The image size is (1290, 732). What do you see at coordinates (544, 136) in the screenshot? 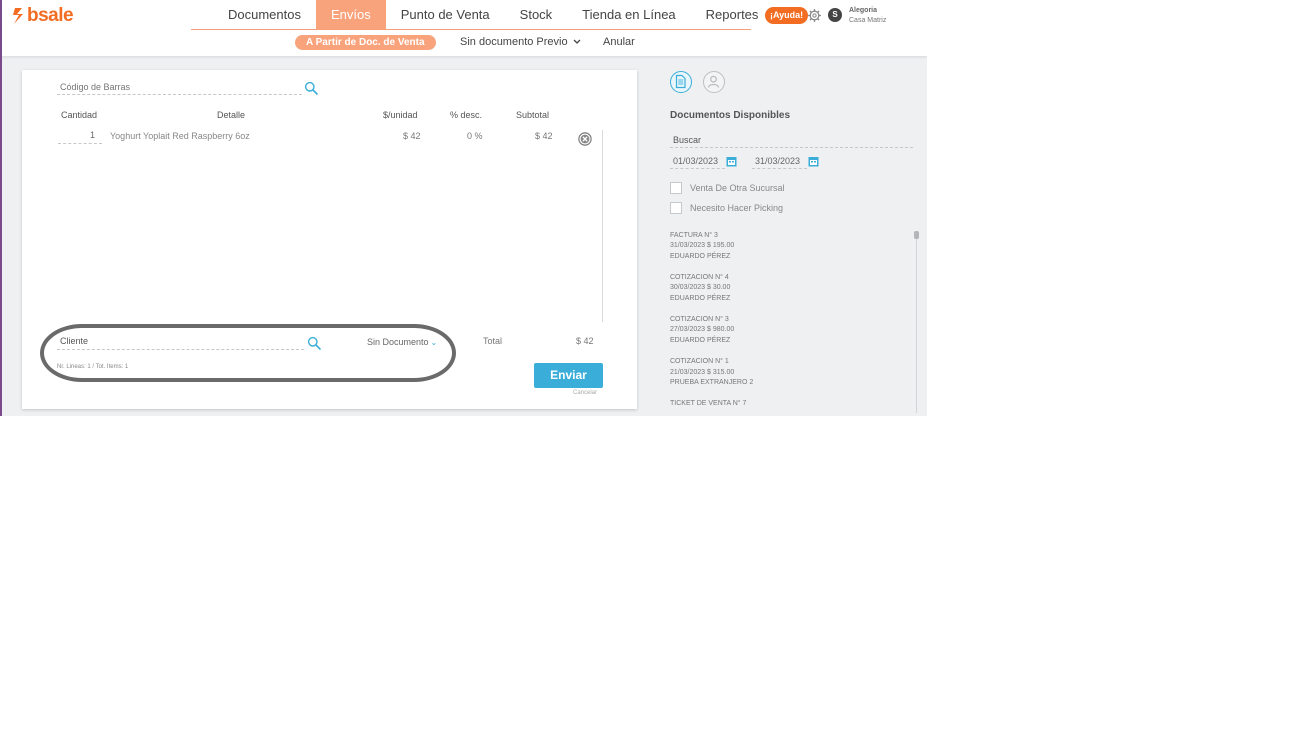
I see `line-subtotal: $ 42` at bounding box center [544, 136].